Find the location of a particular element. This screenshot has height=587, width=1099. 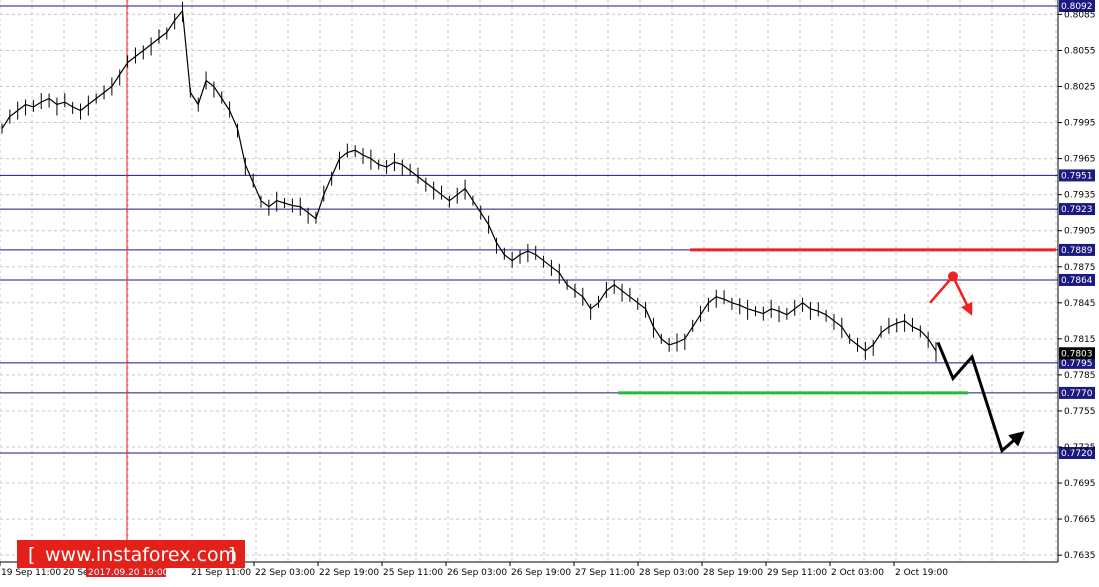

y-tick-label: 0.7695 is located at coordinates (1080, 484).